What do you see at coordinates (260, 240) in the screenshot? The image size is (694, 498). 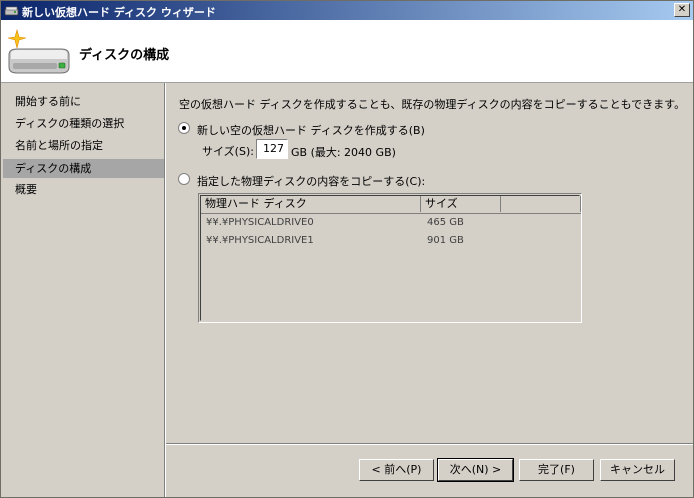 I see `disk-row-name: ¥¥.¥PHYSICALDRIVE1` at bounding box center [260, 240].